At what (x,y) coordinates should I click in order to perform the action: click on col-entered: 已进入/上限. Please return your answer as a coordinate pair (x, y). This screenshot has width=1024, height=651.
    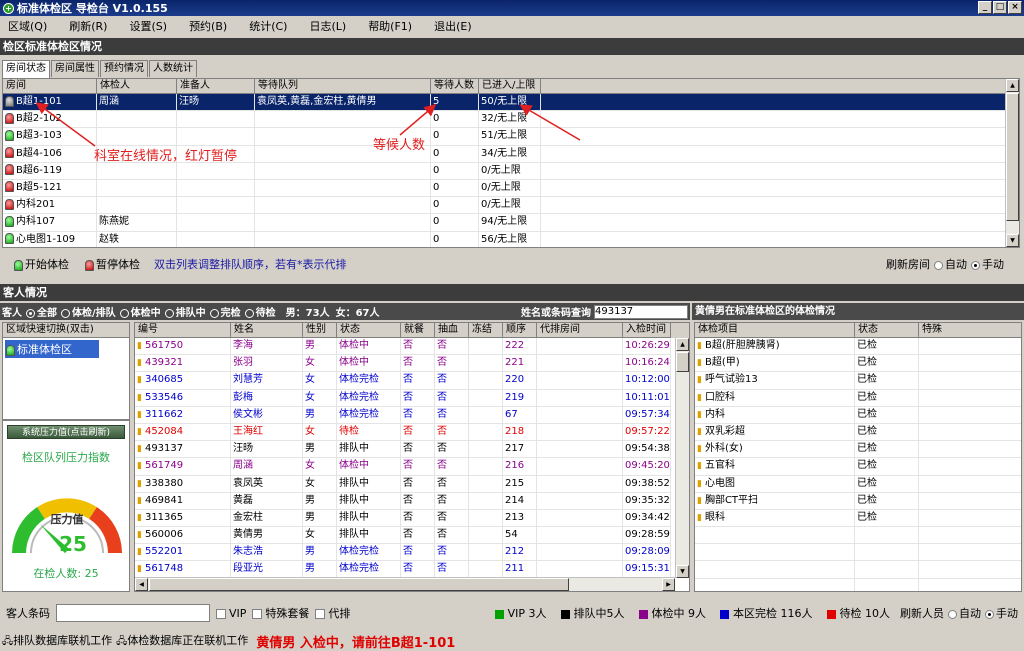
    Looking at the image, I should click on (510, 86).